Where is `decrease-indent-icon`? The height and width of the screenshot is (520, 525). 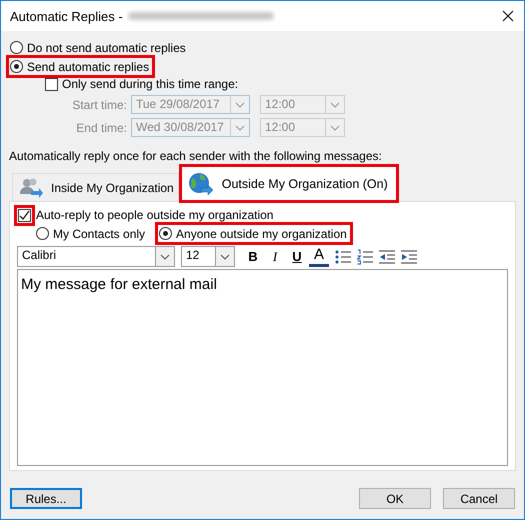 decrease-indent-icon is located at coordinates (387, 256).